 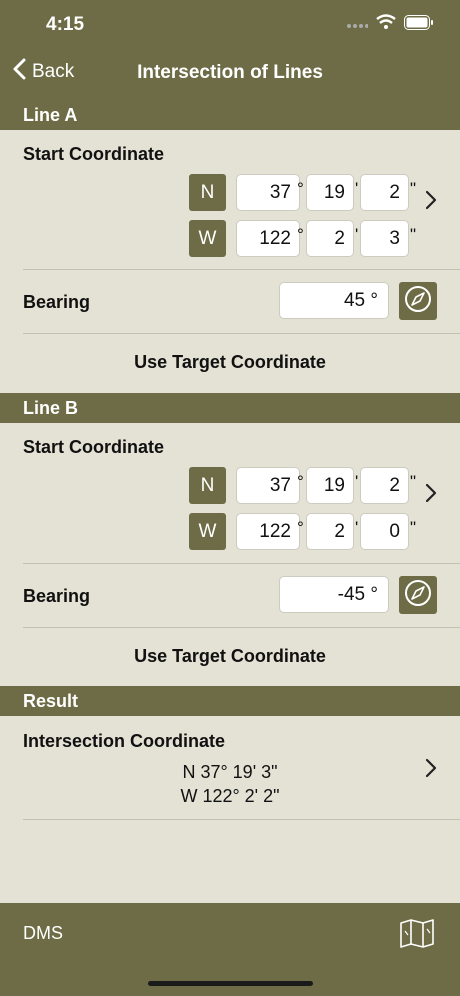 I want to click on line-a-bearing-field: 45 °, so click(x=334, y=300).